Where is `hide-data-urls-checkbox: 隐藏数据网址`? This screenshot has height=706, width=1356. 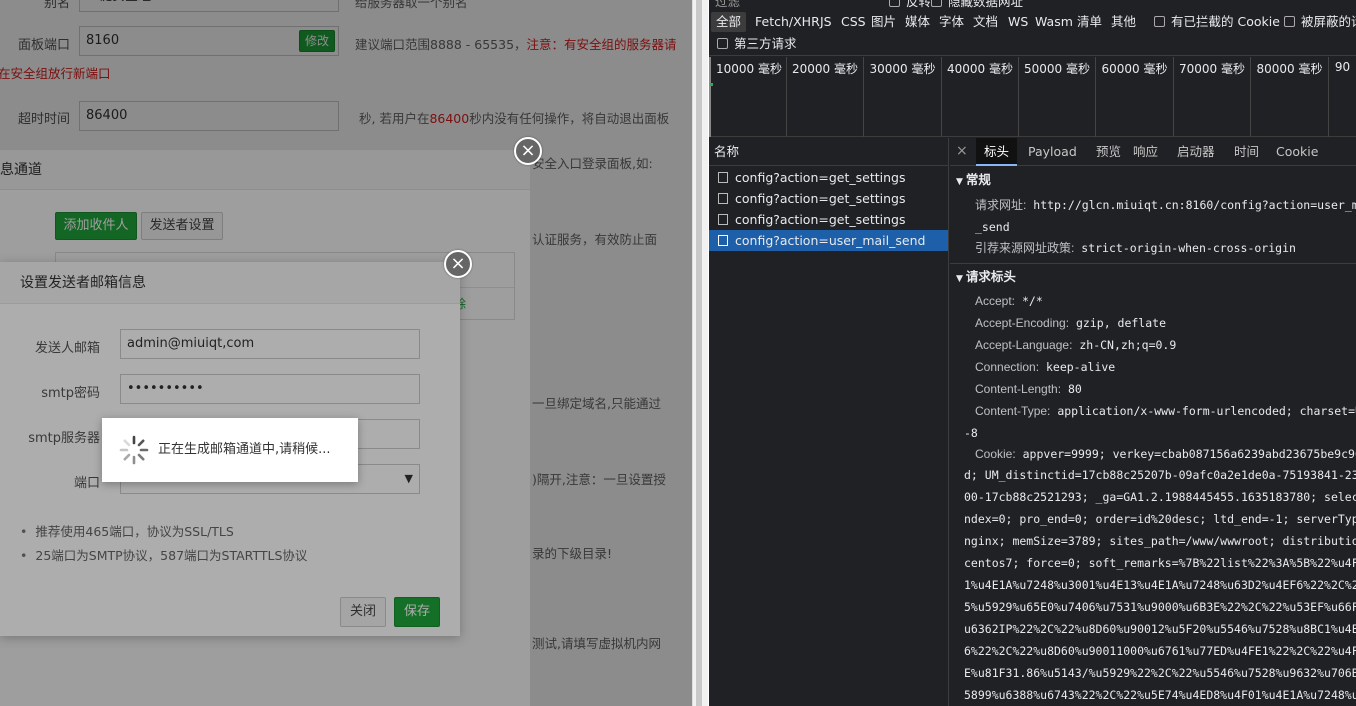
hide-data-urls-checkbox: 隐藏数据网址 is located at coordinates (977, 5).